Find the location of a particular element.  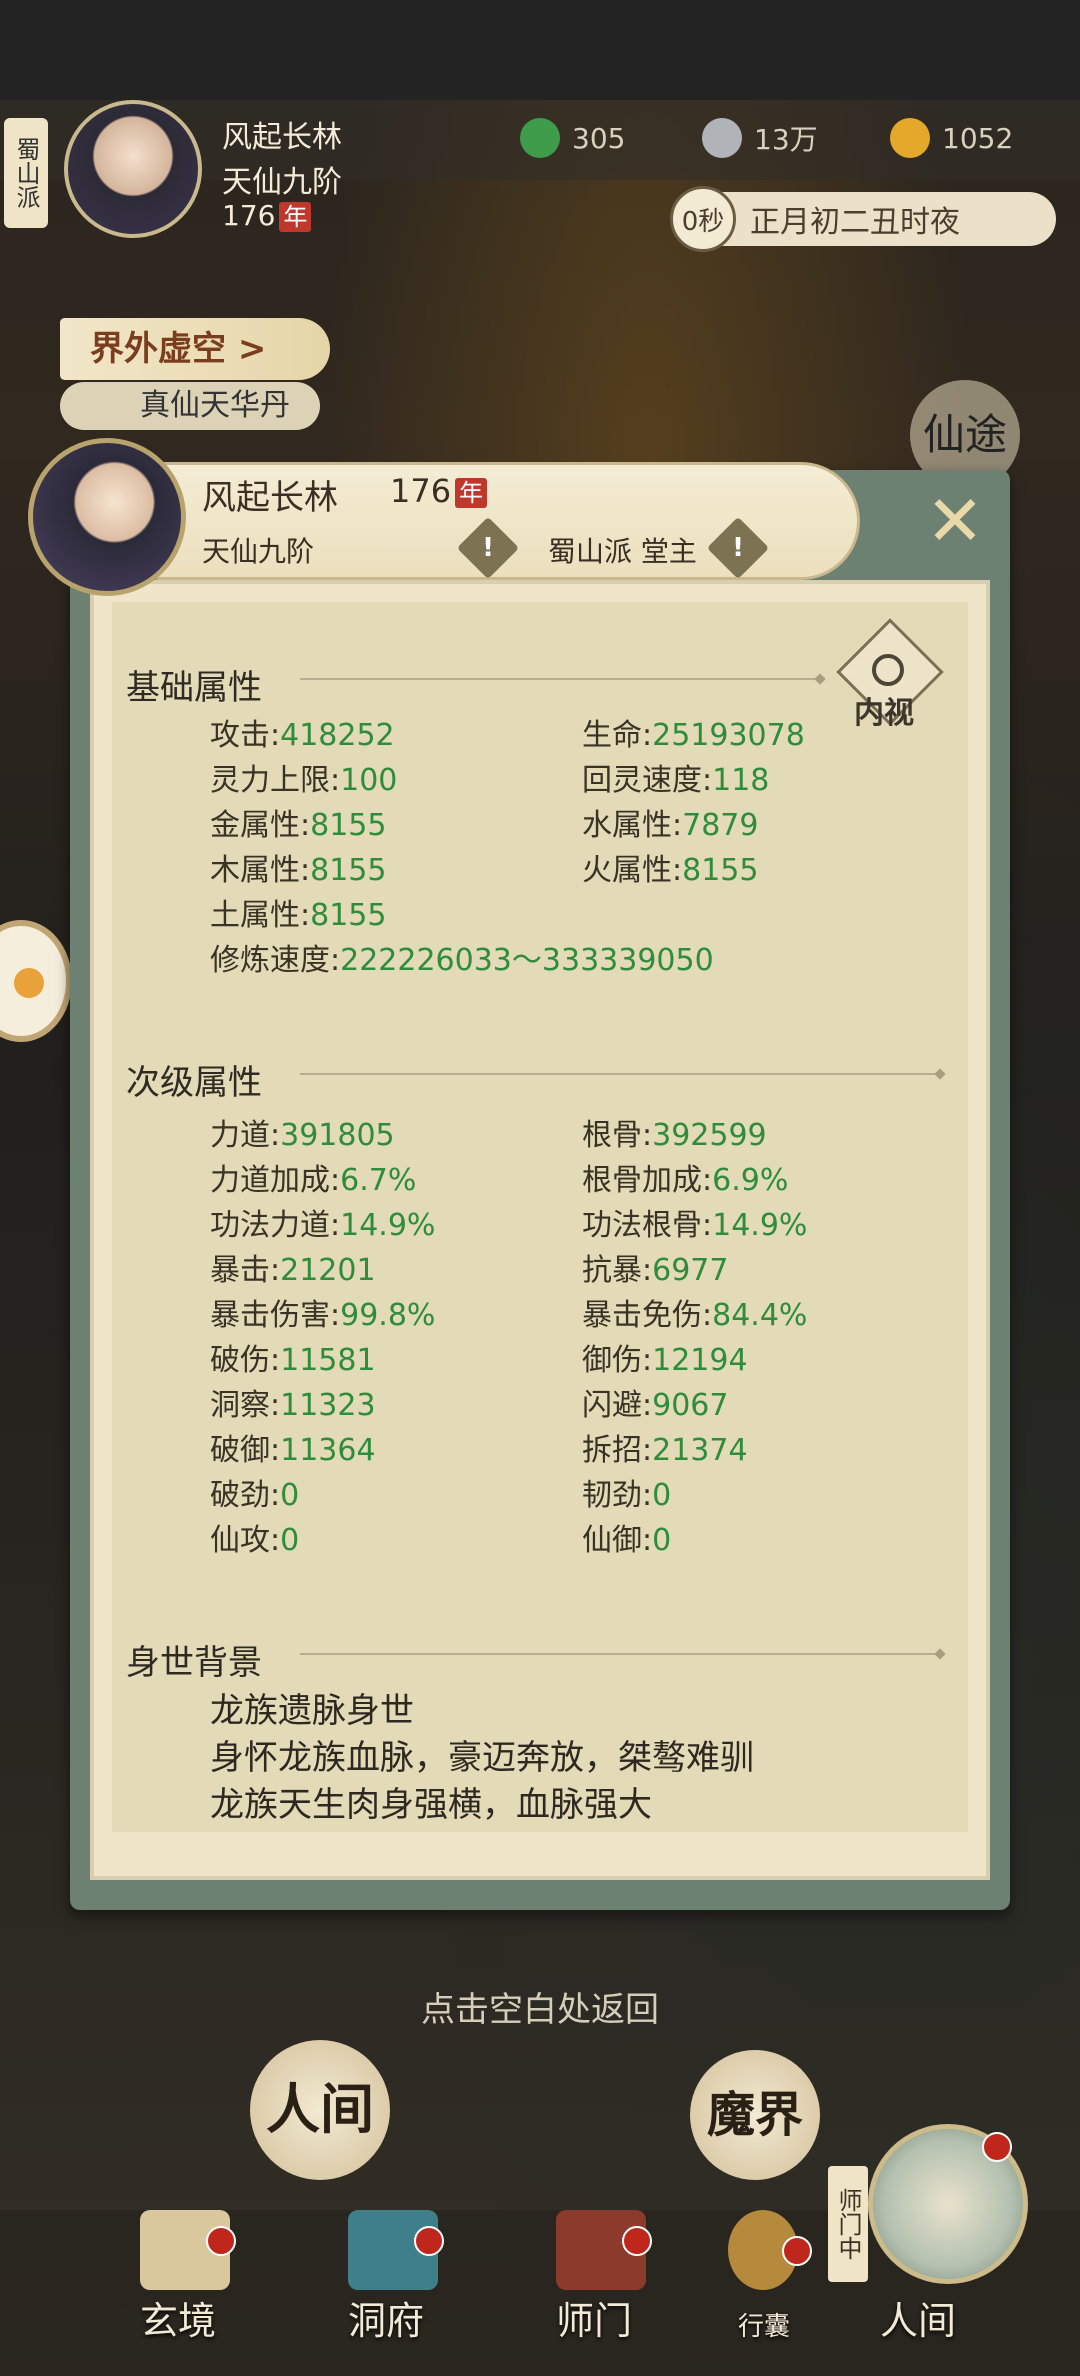

demon-world-button: 魔界 is located at coordinates (755, 2115).